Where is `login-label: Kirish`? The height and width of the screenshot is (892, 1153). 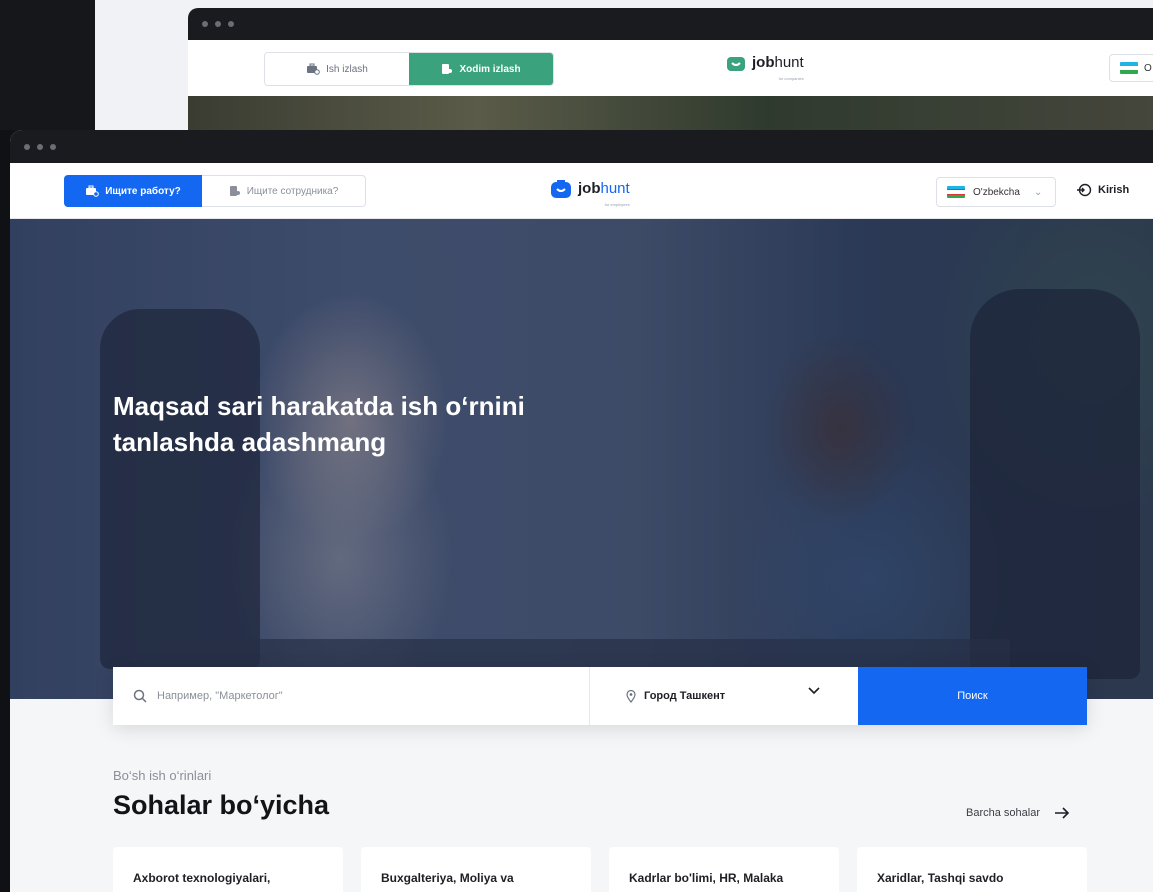
login-label: Kirish is located at coordinates (1114, 190).